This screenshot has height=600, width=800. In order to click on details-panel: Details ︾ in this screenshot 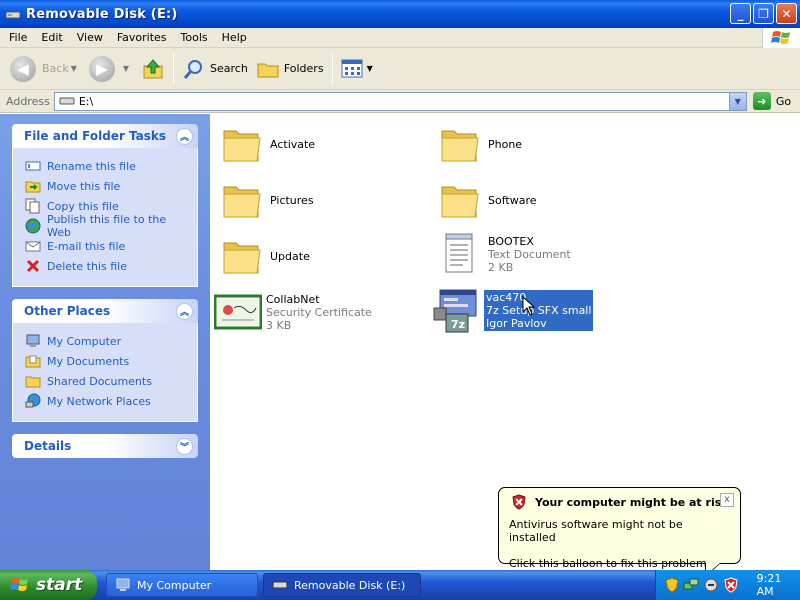, I will do `click(105, 446)`.